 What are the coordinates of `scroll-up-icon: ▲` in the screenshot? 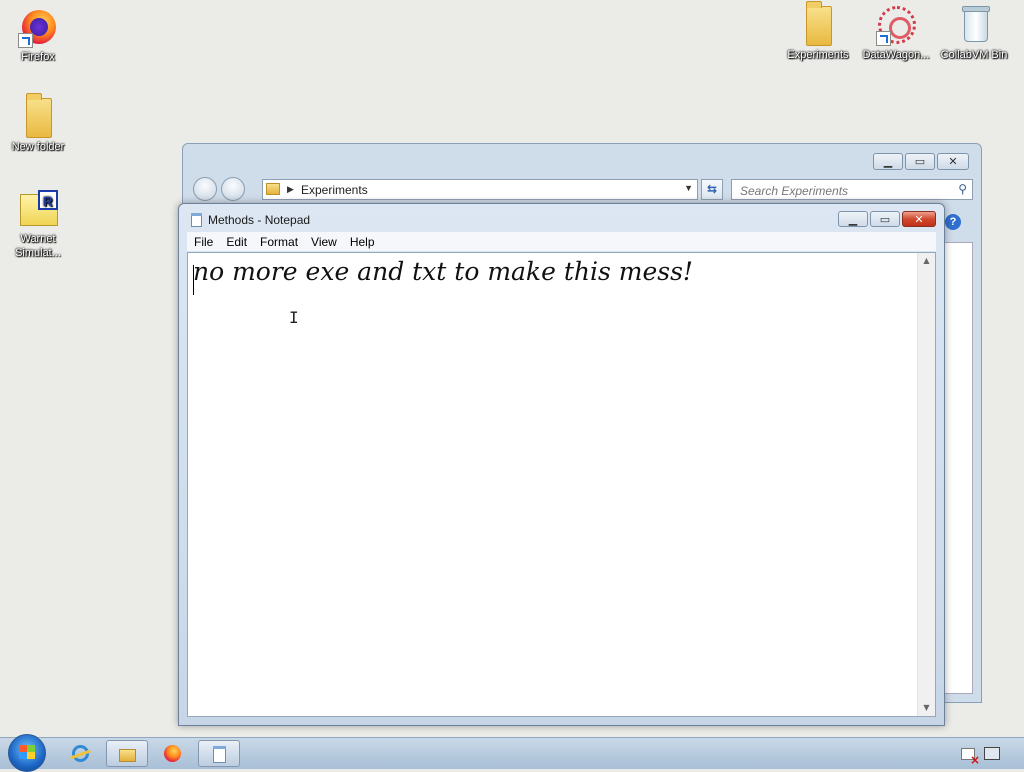 It's located at (926, 261).